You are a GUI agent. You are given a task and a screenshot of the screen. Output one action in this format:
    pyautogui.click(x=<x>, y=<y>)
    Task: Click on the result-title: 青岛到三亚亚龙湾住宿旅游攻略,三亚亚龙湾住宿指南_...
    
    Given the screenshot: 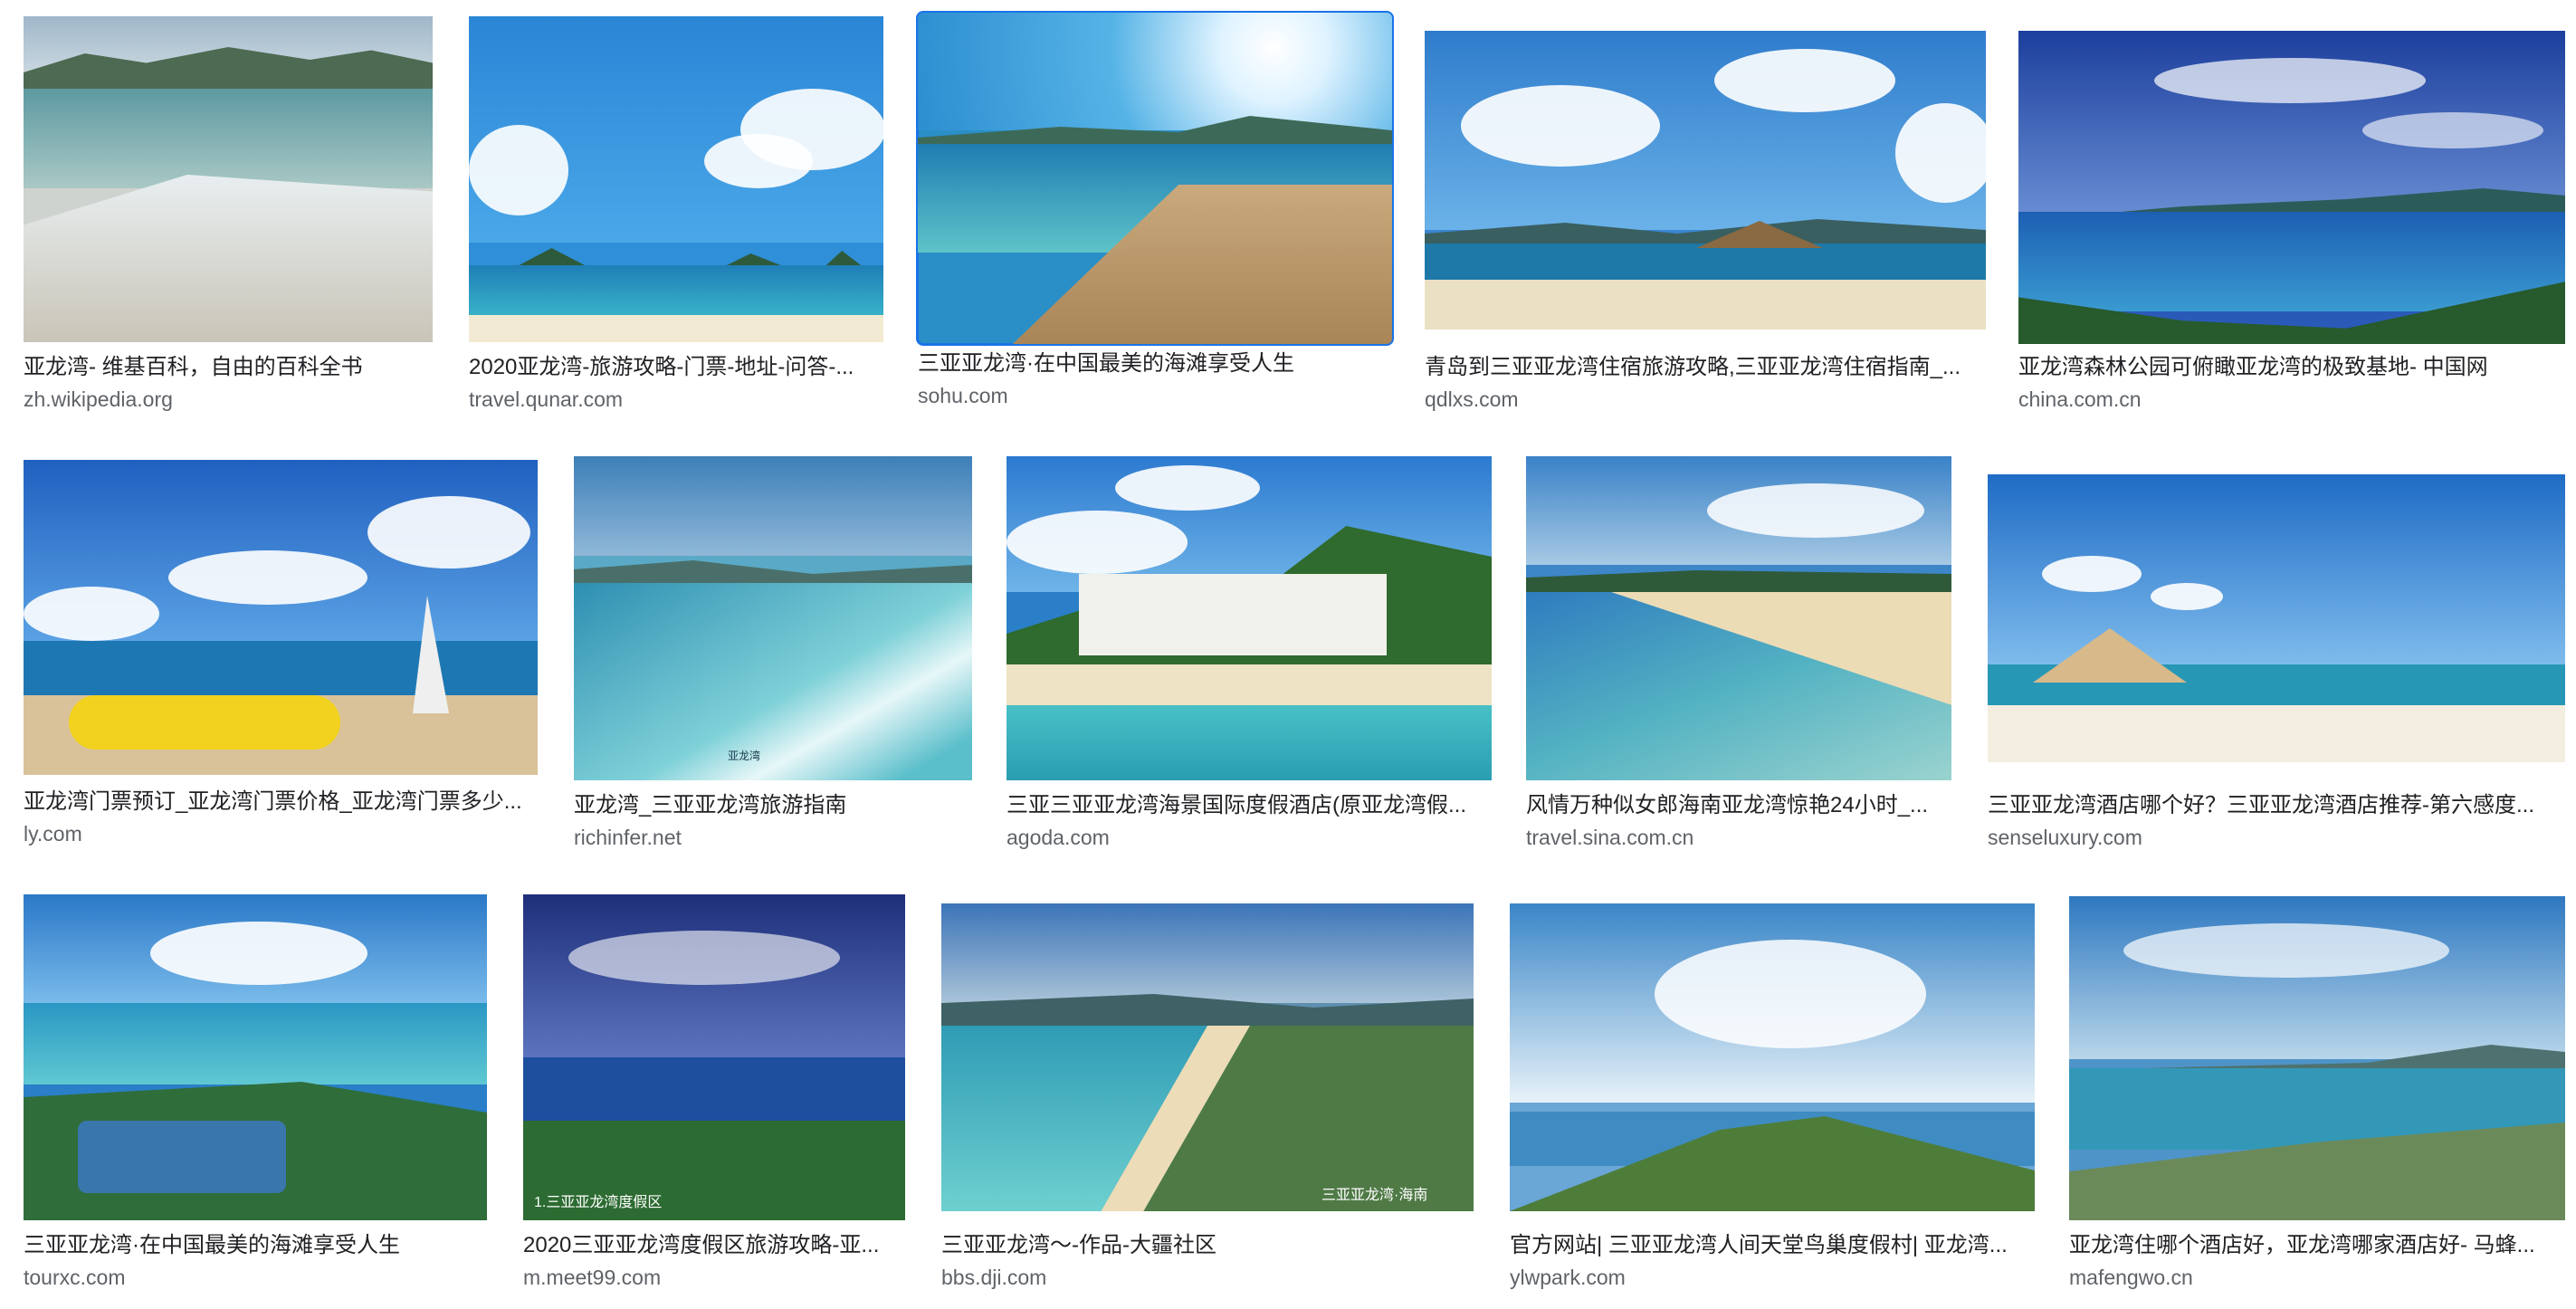 What is the action you would take?
    pyautogui.click(x=1701, y=367)
    